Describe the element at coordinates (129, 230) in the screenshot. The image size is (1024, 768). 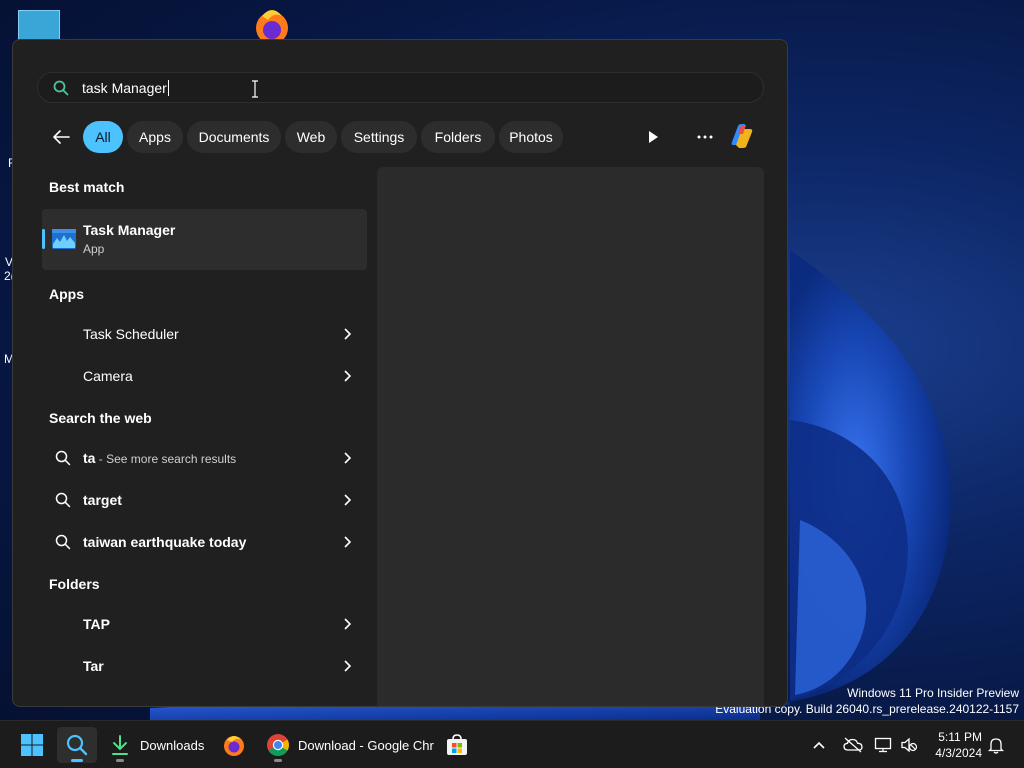
I see `best-match-title: Task Manager` at that location.